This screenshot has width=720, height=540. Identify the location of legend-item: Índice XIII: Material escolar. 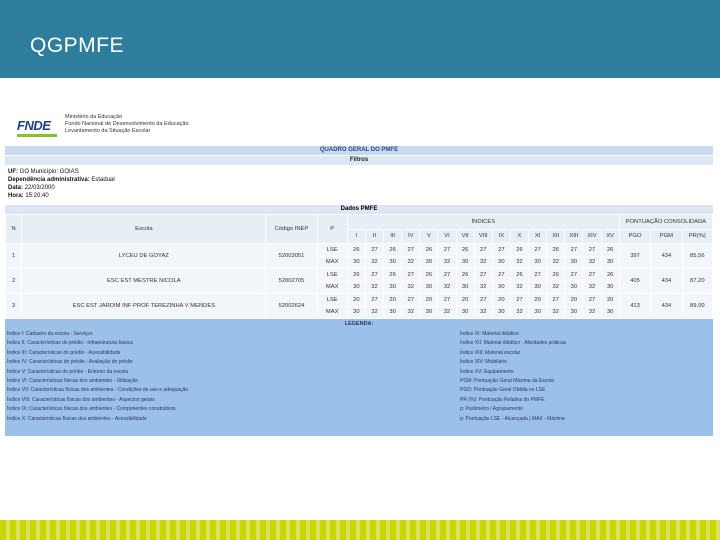
(490, 352).